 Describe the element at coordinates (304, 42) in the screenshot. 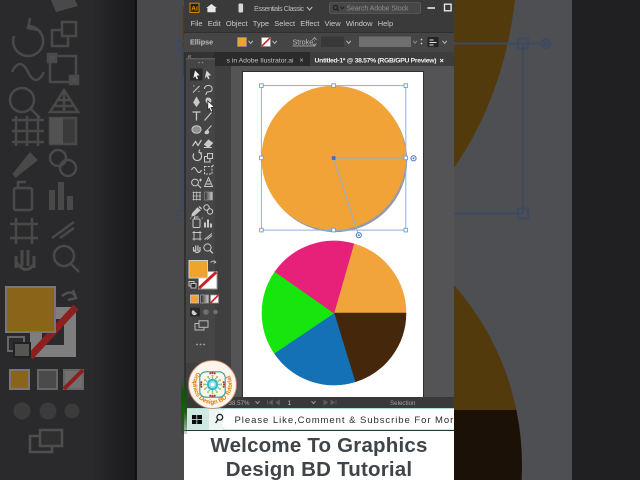

I see `svg-text: Stroke:` at that location.